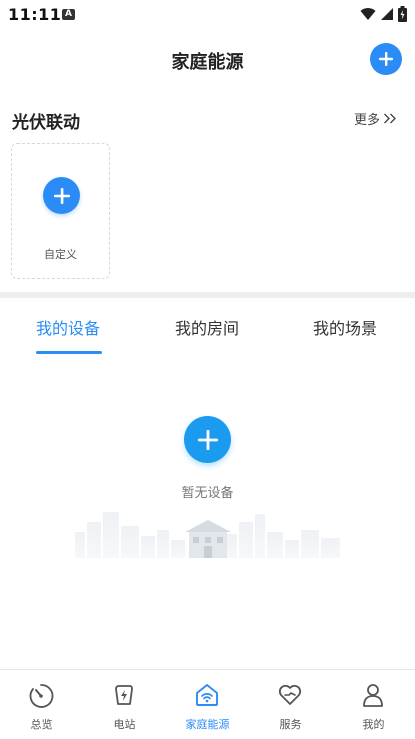  What do you see at coordinates (41, 696) in the screenshot?
I see `dashboard-icon` at bounding box center [41, 696].